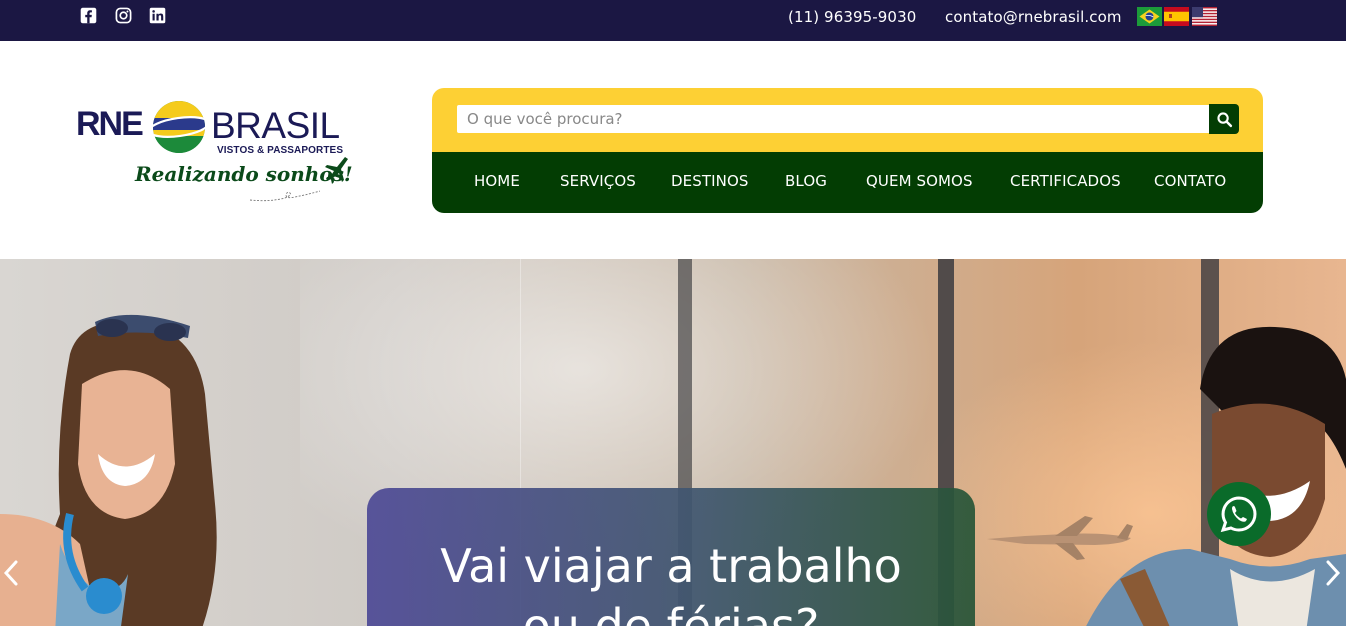 Image resolution: width=1346 pixels, height=626 pixels. What do you see at coordinates (88, 15) in the screenshot?
I see `facebook-icon` at bounding box center [88, 15].